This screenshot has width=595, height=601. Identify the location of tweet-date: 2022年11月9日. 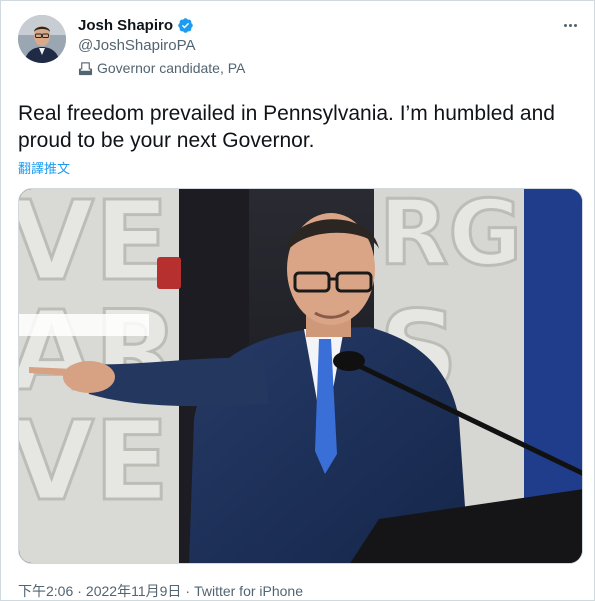
(133, 591).